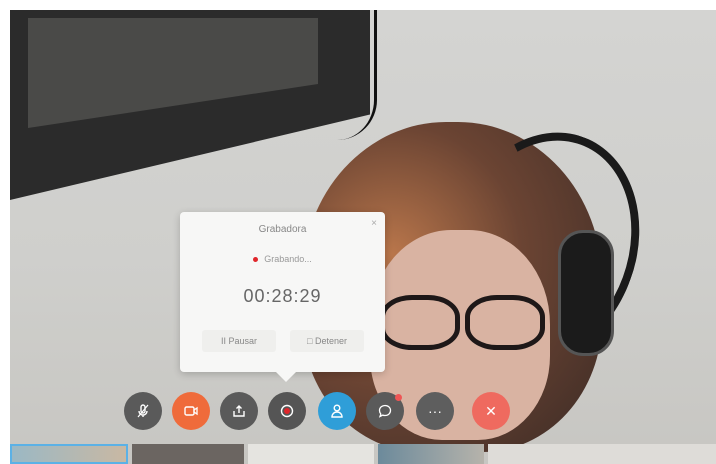 The height and width of the screenshot is (464, 716). Describe the element at coordinates (352, 75) in the screenshot. I see `background-cable` at that location.